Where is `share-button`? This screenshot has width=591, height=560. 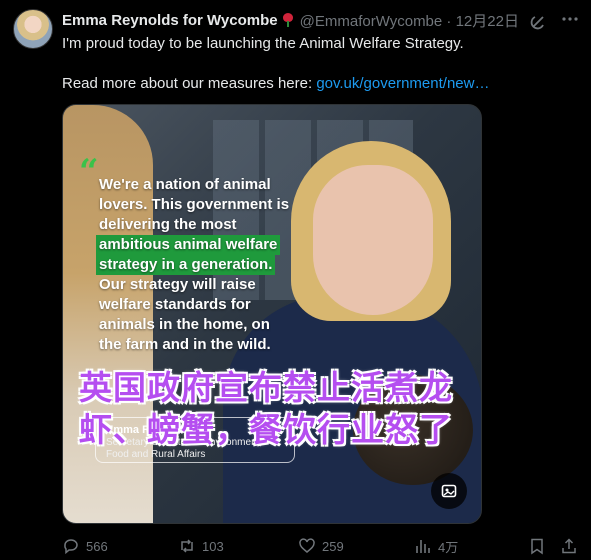 share-button is located at coordinates (569, 546).